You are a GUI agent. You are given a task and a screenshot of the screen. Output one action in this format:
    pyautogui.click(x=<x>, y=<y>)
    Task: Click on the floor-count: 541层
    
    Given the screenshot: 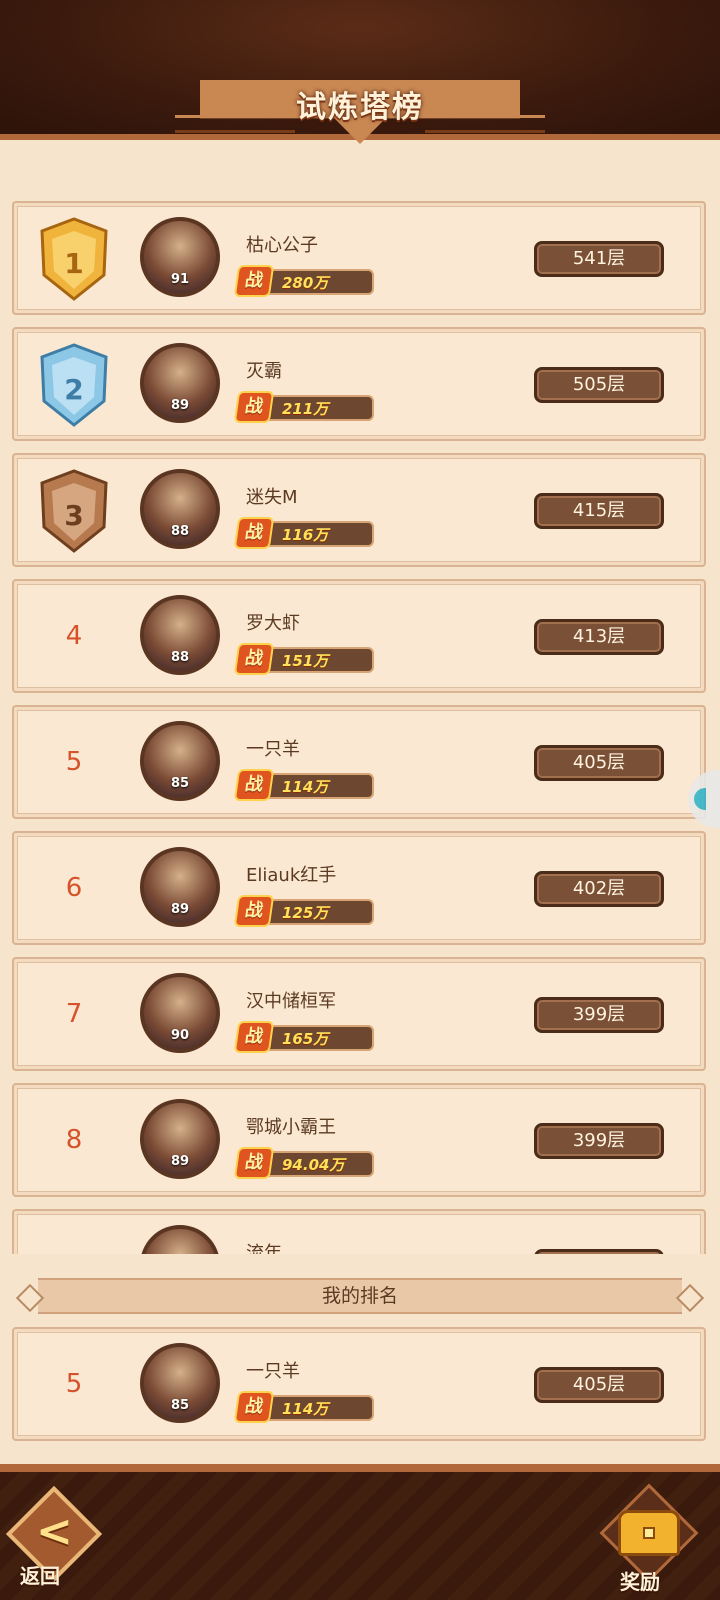 What is the action you would take?
    pyautogui.click(x=599, y=259)
    